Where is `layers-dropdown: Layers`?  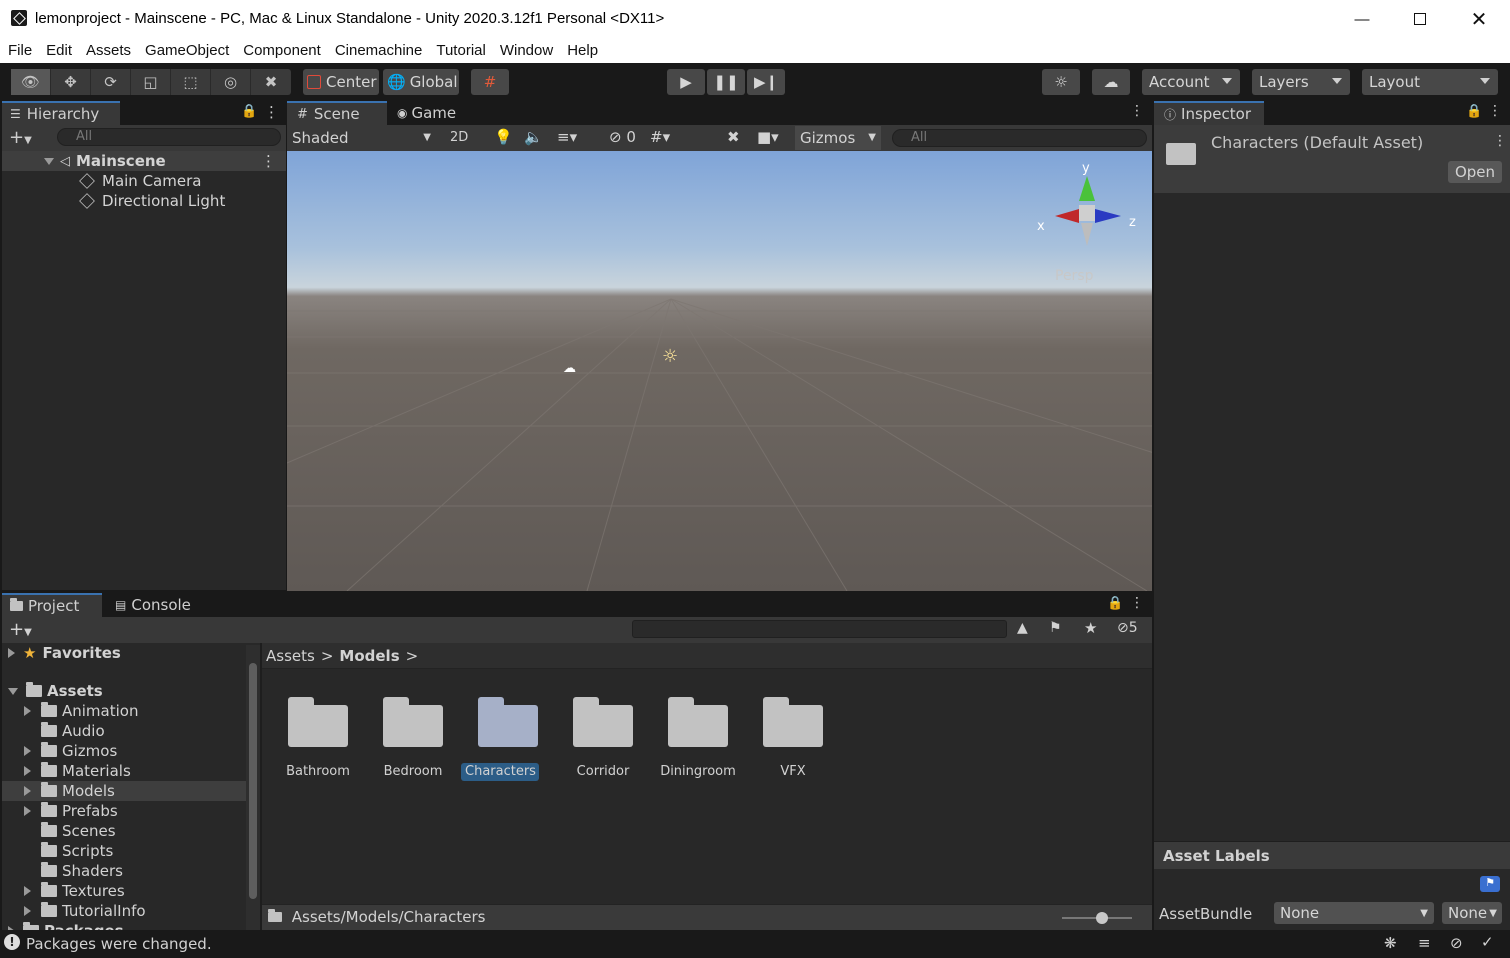
layers-dropdown: Layers is located at coordinates (1301, 82).